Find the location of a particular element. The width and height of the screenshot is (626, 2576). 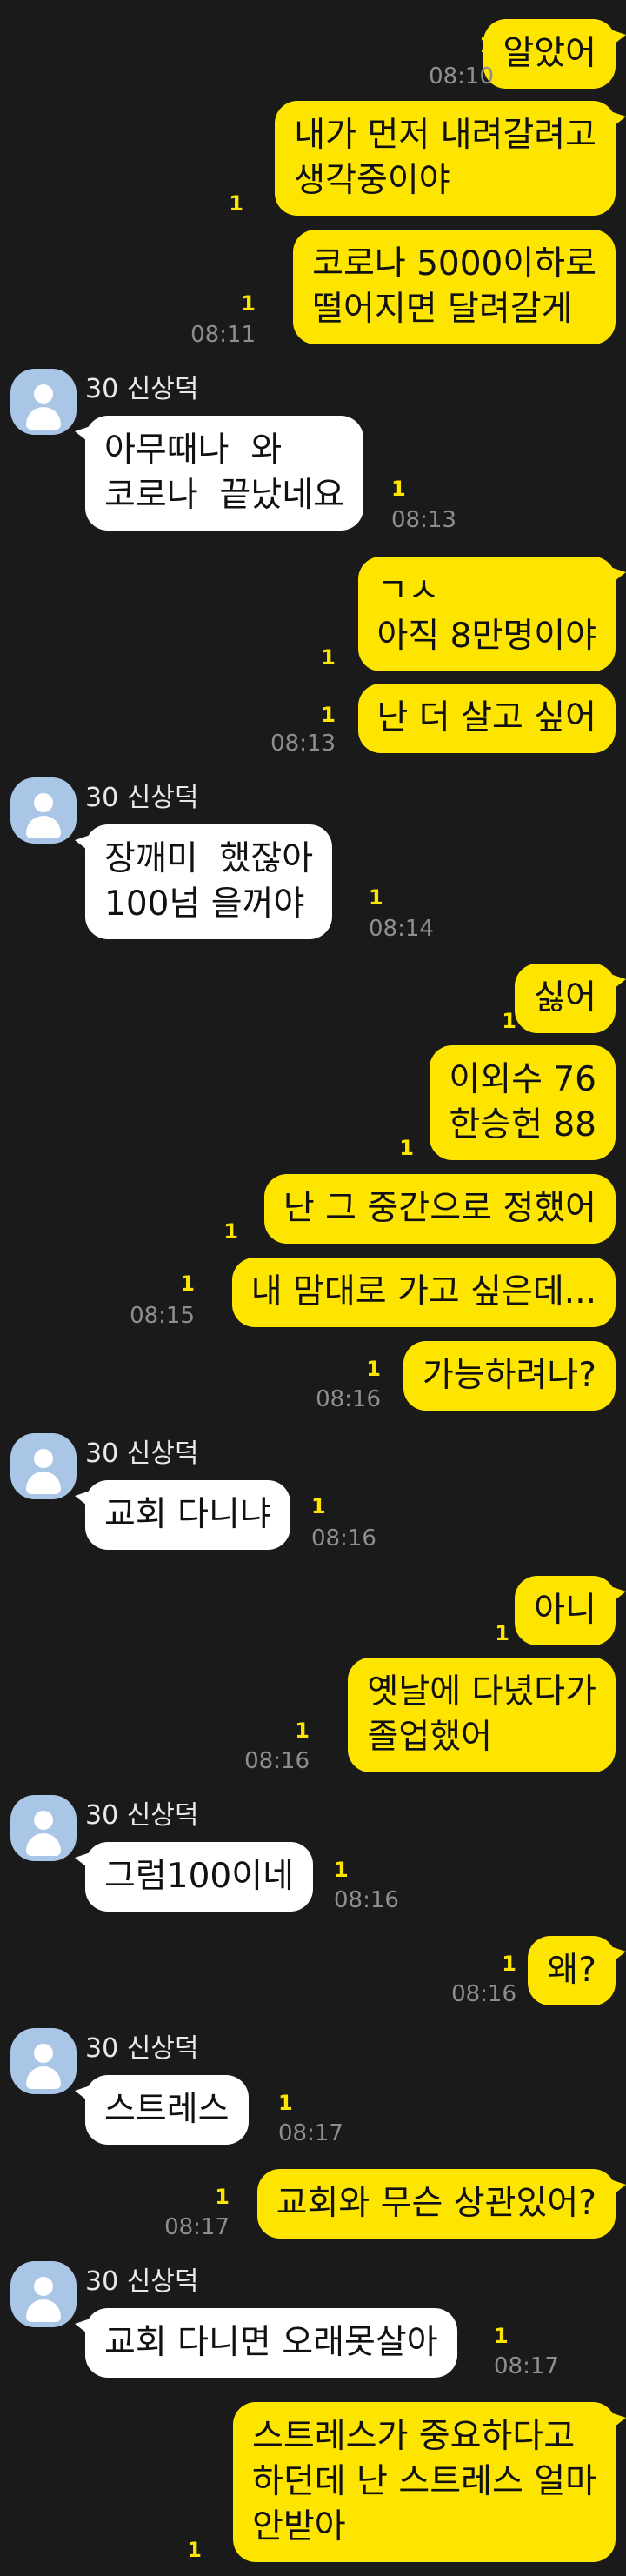

message-time: 08:15 is located at coordinates (163, 1316).